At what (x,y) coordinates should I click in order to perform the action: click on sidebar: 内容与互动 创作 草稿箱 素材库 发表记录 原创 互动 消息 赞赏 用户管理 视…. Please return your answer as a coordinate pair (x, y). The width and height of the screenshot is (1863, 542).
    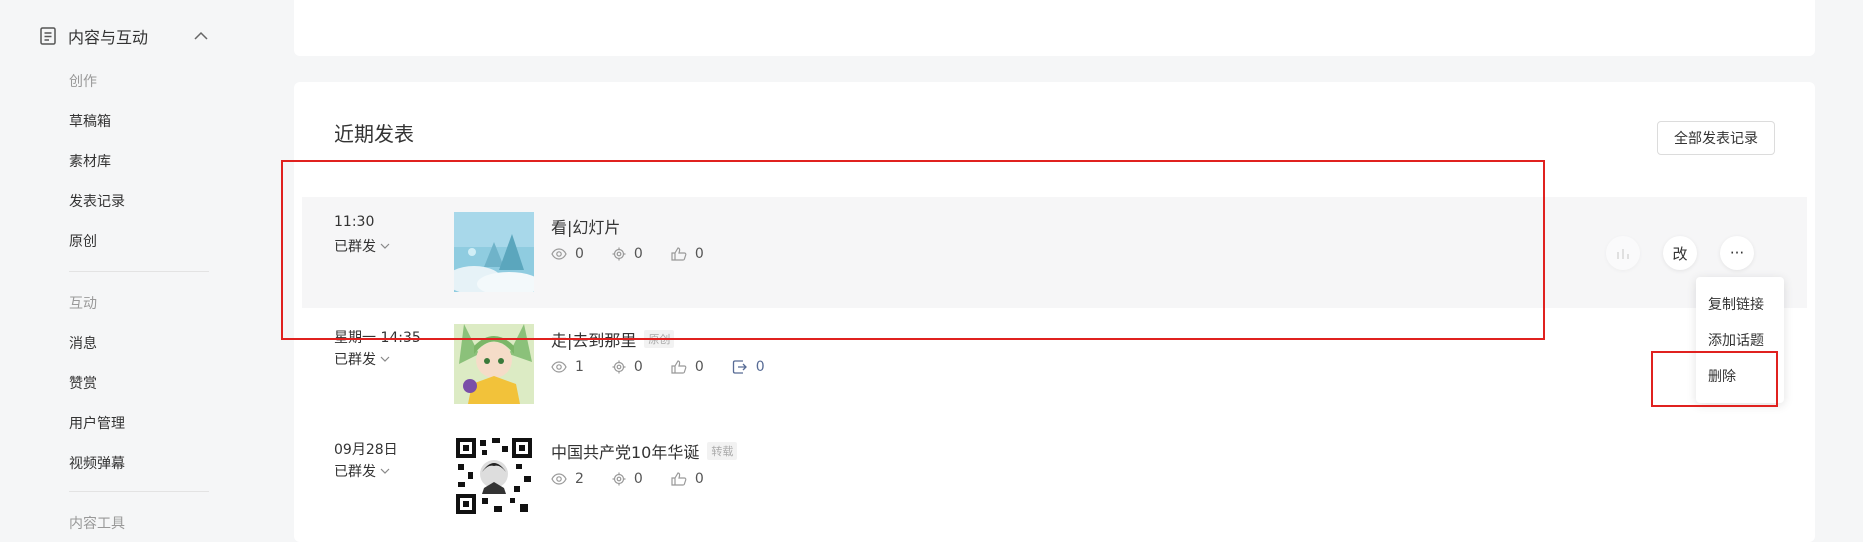
    Looking at the image, I should click on (131, 266).